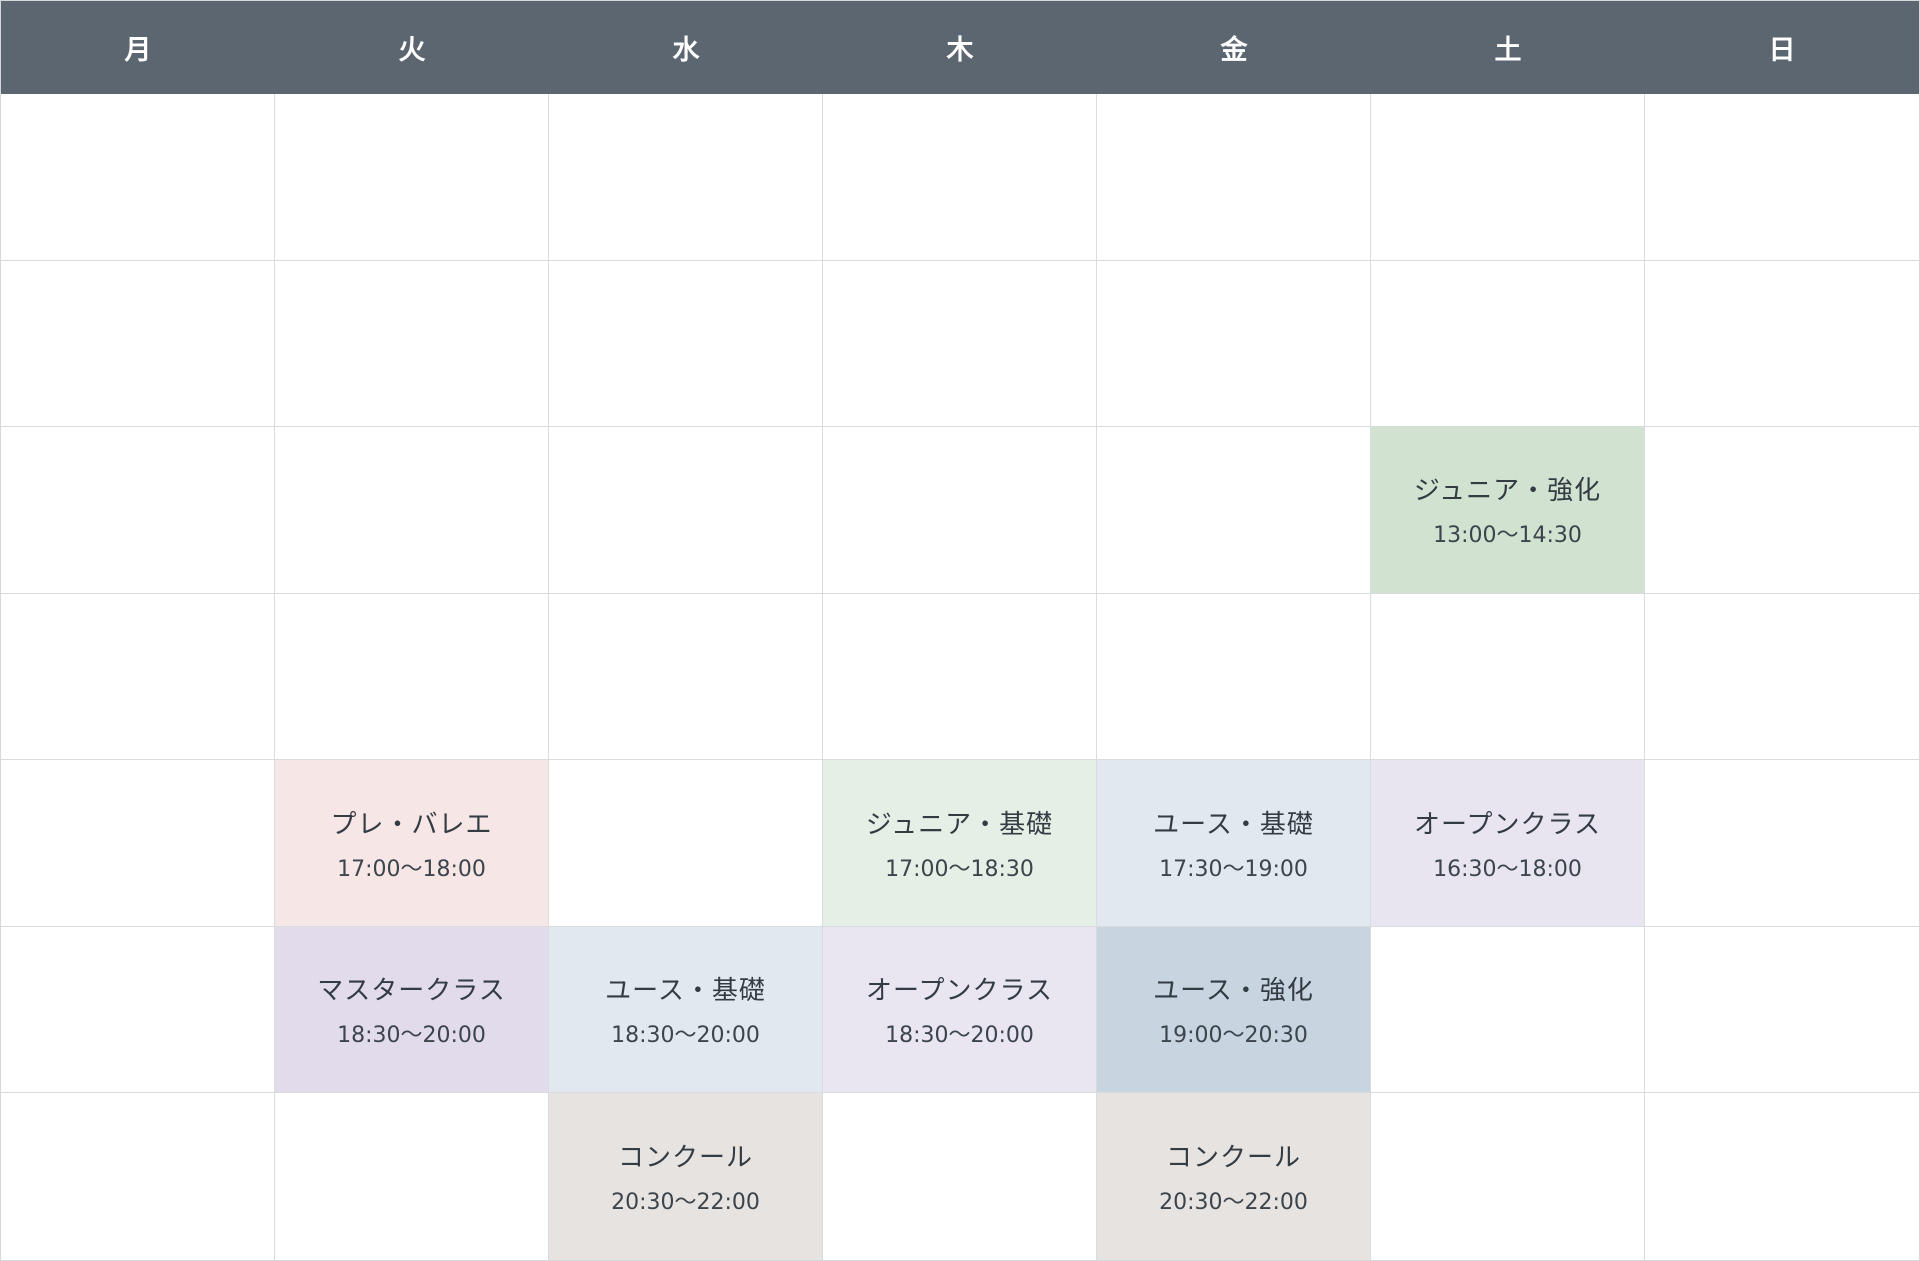  What do you see at coordinates (1507, 491) in the screenshot?
I see `class-name: ジュニア・強化` at bounding box center [1507, 491].